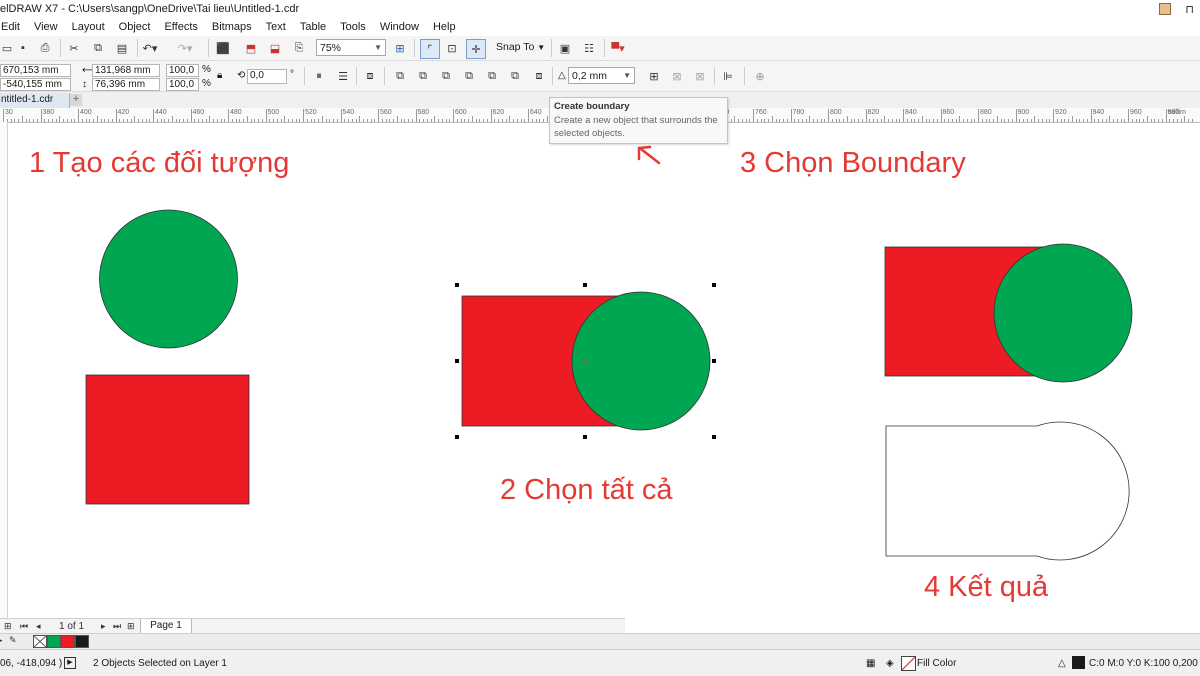  I want to click on redo-icon: ↷▾, so click(185, 48).